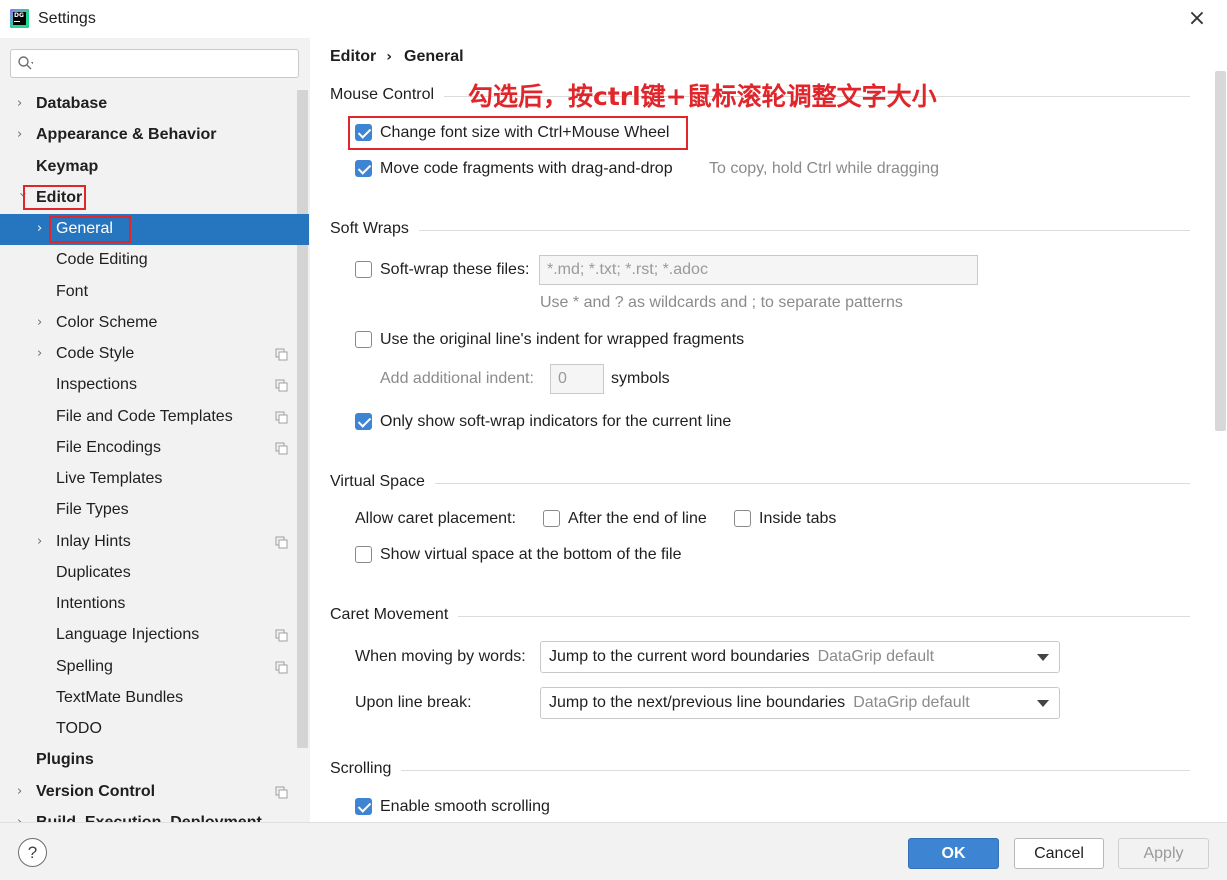 This screenshot has height=880, width=1227. What do you see at coordinates (154, 292) in the screenshot?
I see `sidebar-item-font: Font` at bounding box center [154, 292].